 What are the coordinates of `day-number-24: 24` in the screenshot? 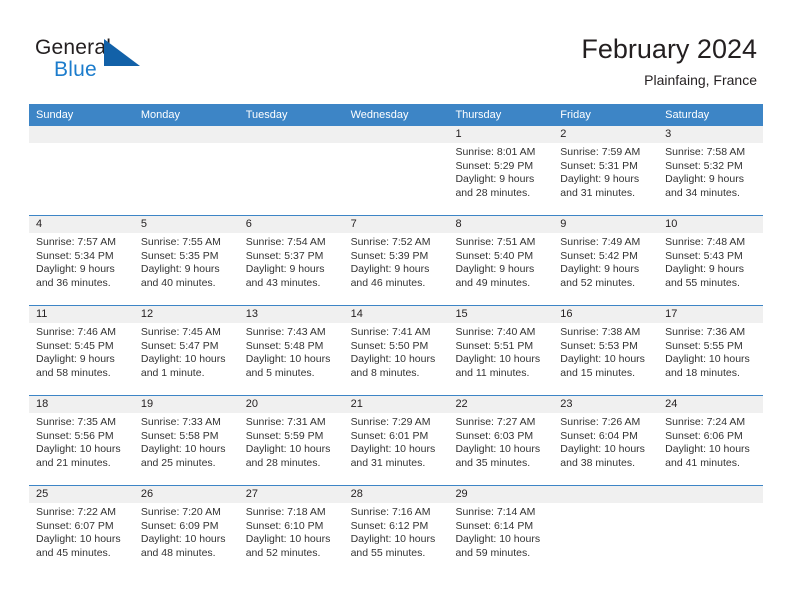 It's located at (710, 404).